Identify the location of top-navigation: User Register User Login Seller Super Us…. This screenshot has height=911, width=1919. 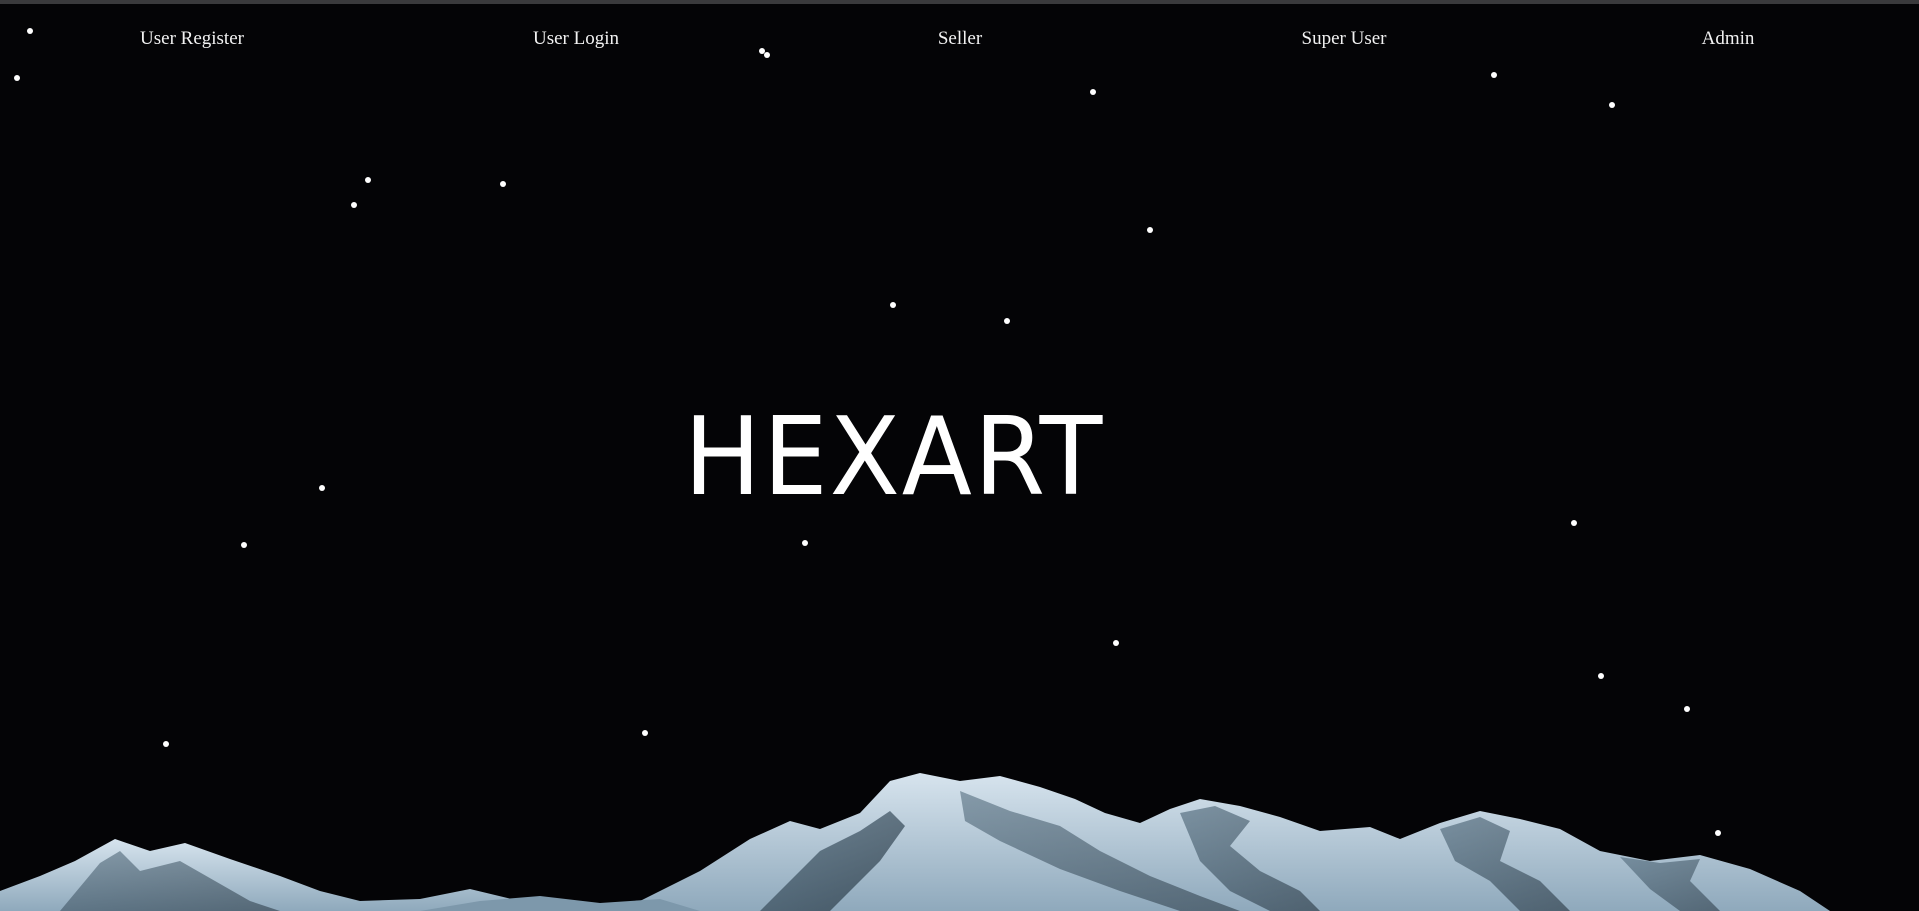
(959, 43).